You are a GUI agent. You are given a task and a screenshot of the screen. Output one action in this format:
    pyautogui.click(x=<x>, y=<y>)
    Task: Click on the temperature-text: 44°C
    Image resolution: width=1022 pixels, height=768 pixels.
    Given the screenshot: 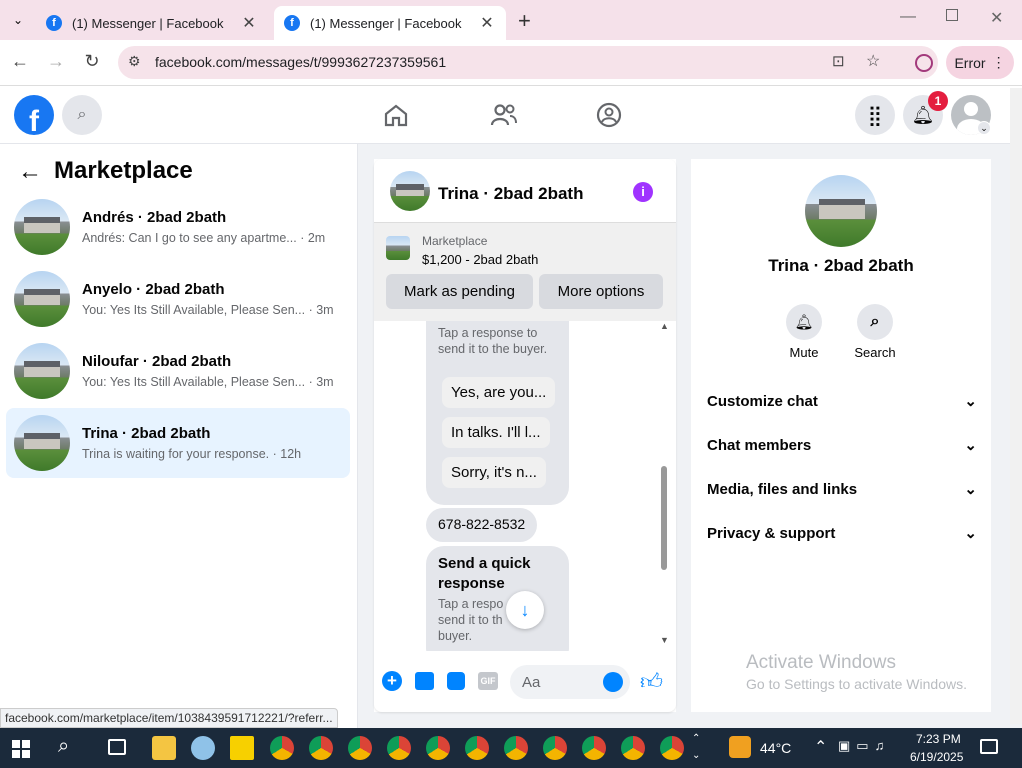 What is the action you would take?
    pyautogui.click(x=775, y=748)
    